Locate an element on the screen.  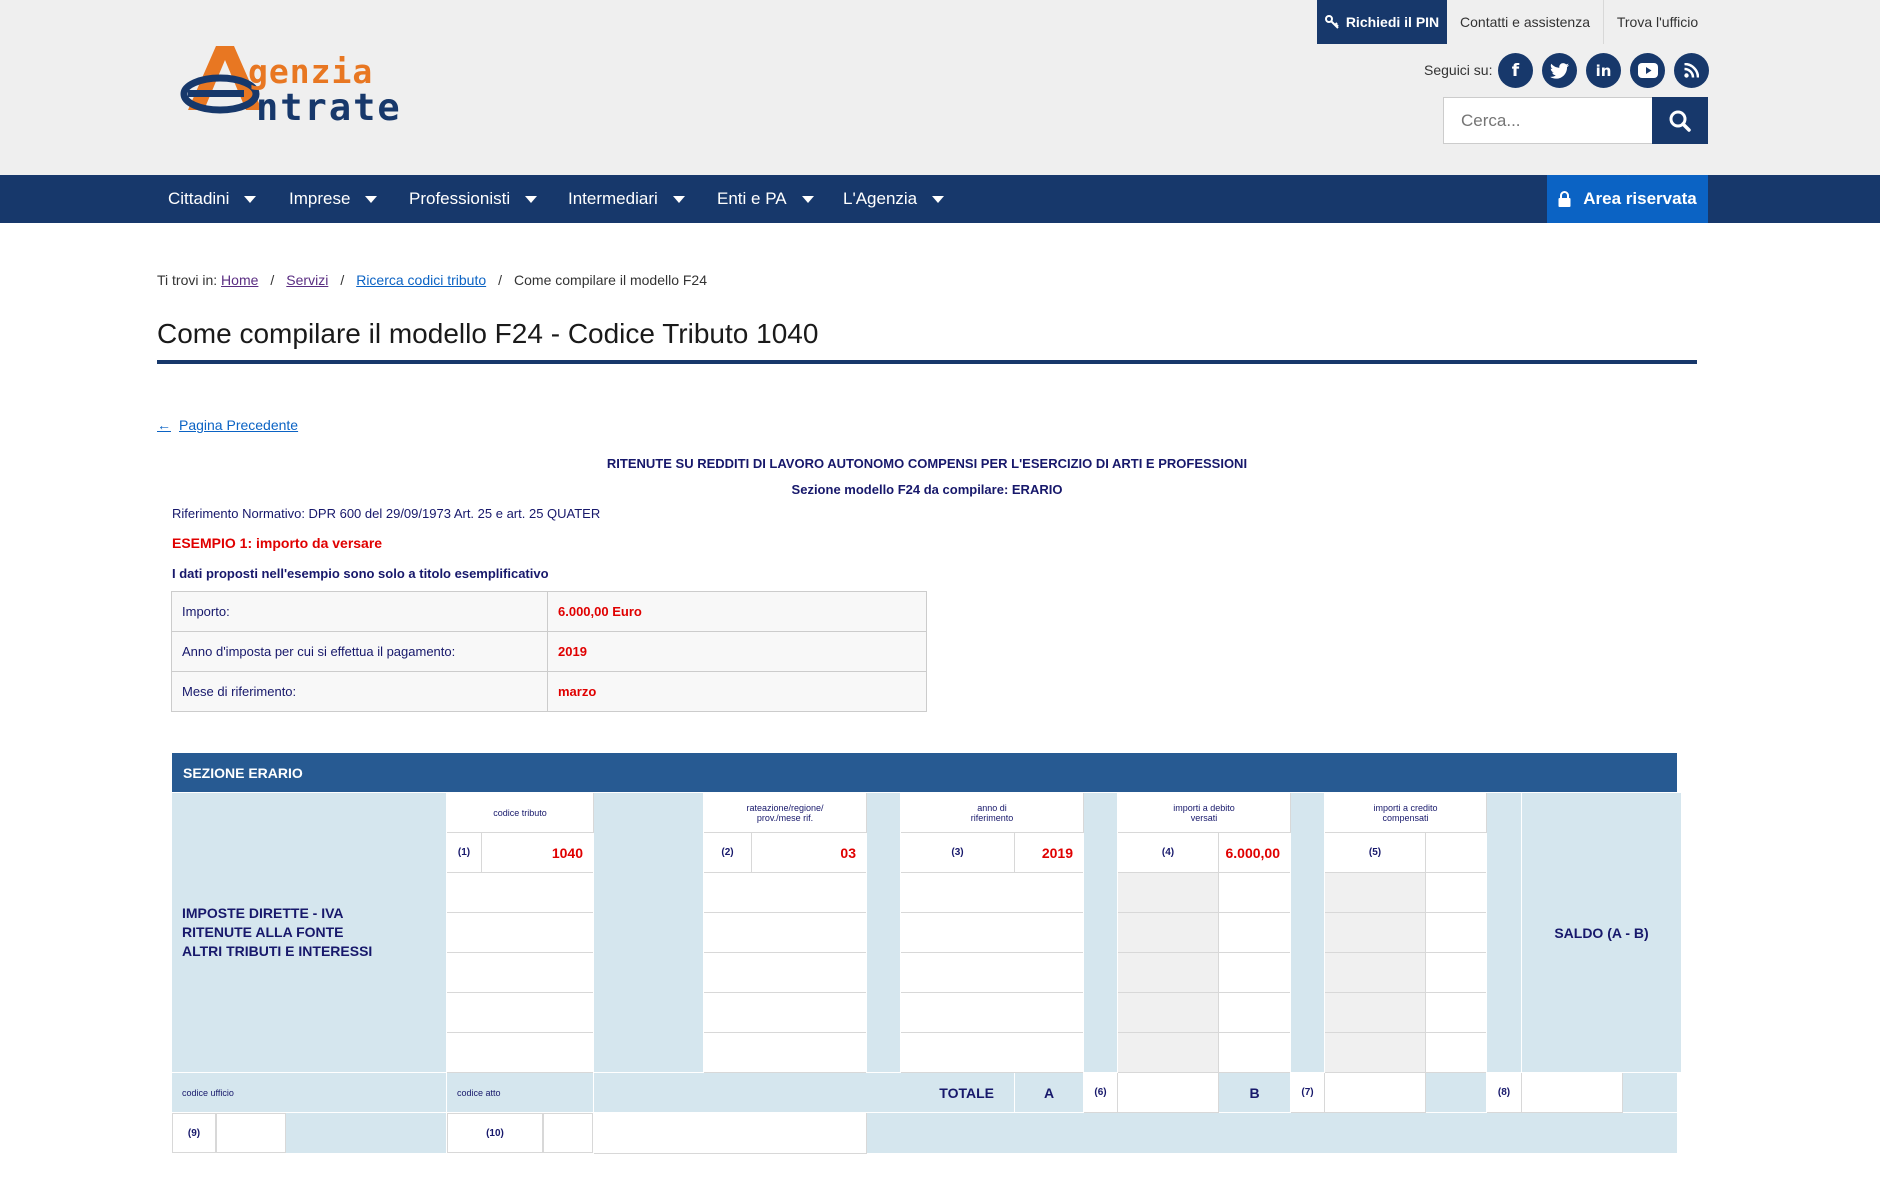
f24-section-title: SEZIONE ERARIO is located at coordinates (924, 772).